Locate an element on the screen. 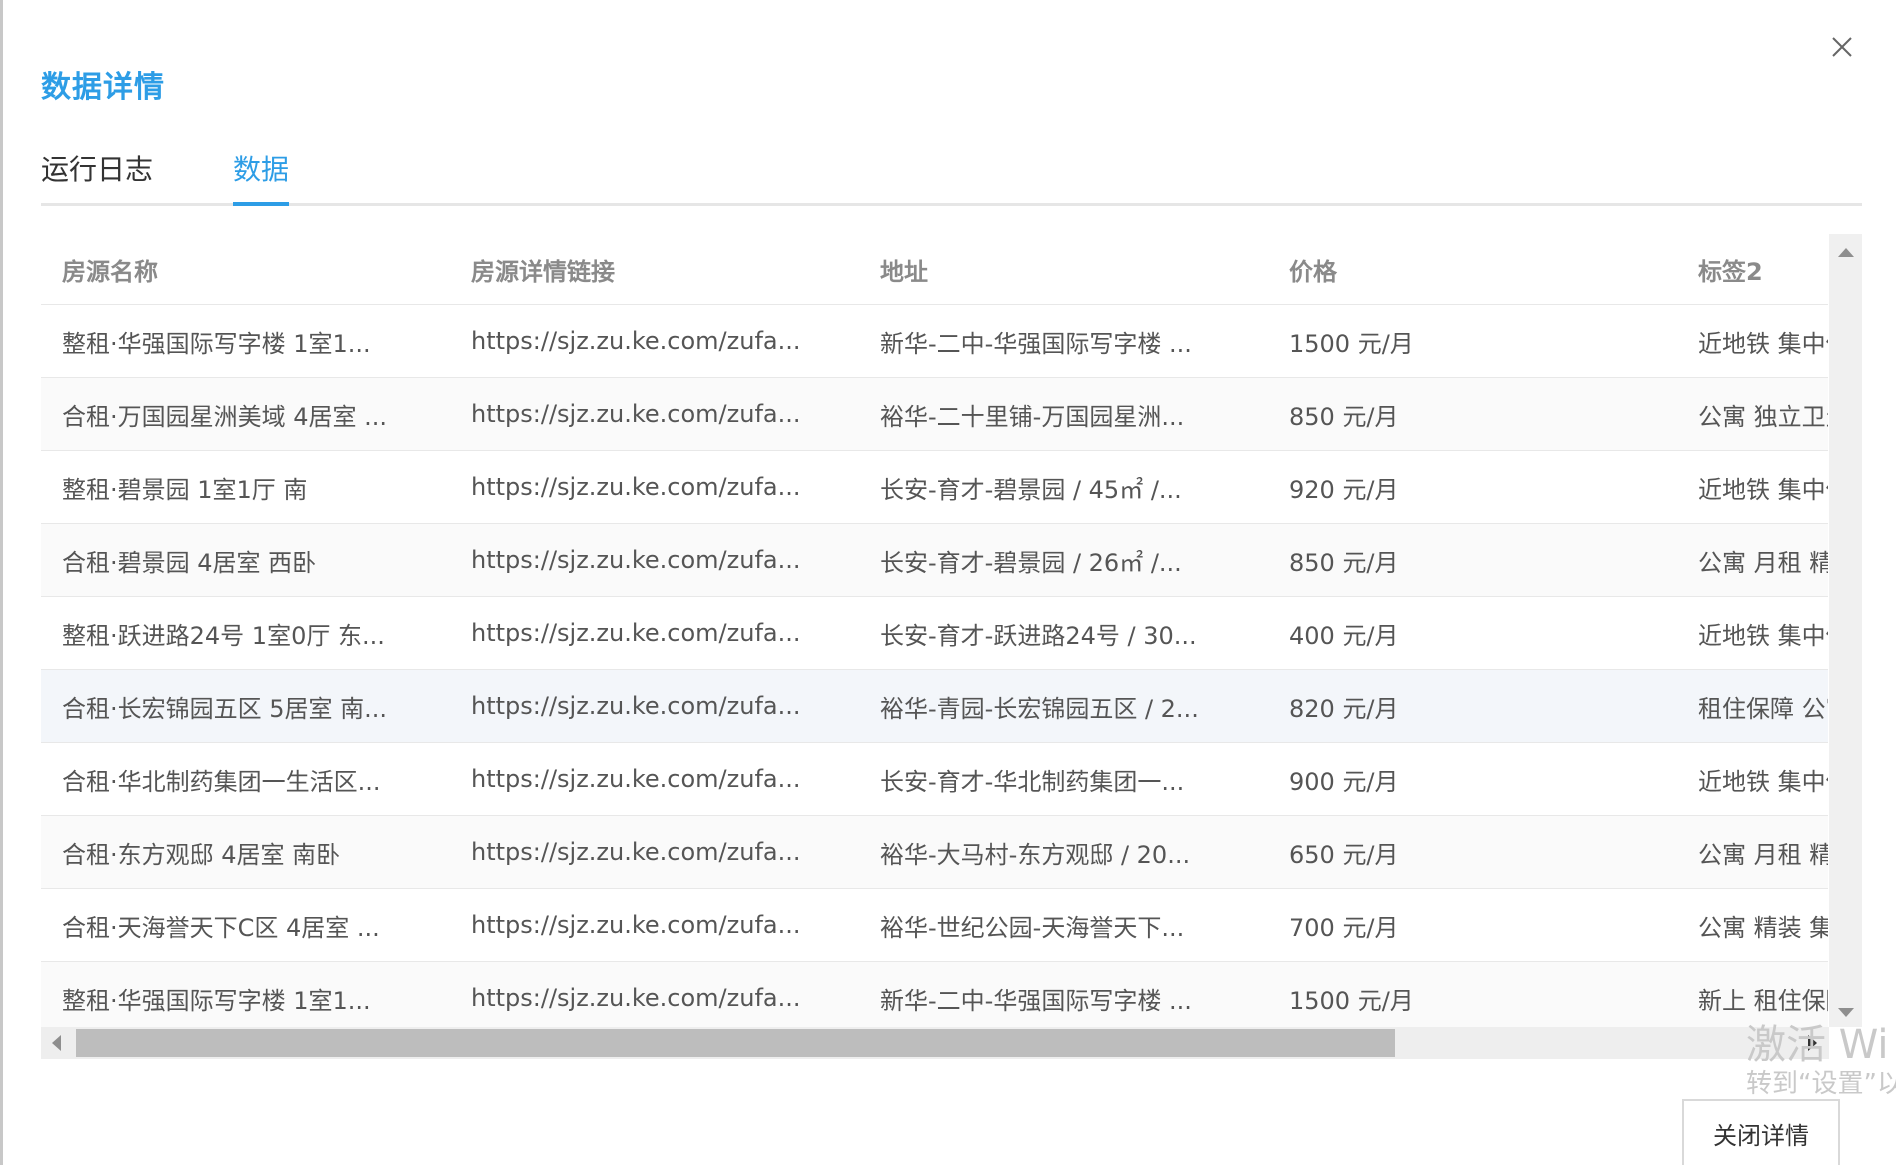 This screenshot has height=1165, width=1896. column-header-tag2: 标签2 is located at coordinates (1752, 269).